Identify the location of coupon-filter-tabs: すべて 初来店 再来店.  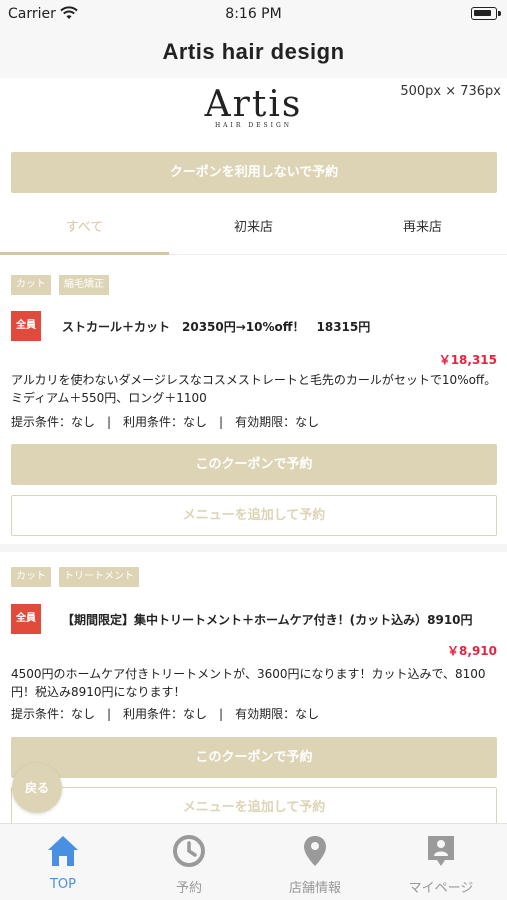
(253, 229).